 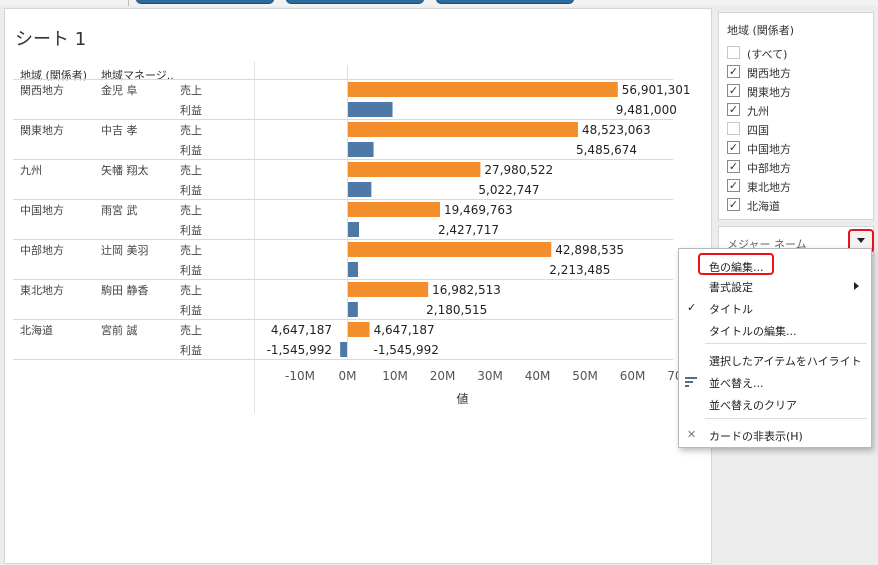 I want to click on x-tick-label: 50M, so click(x=585, y=376).